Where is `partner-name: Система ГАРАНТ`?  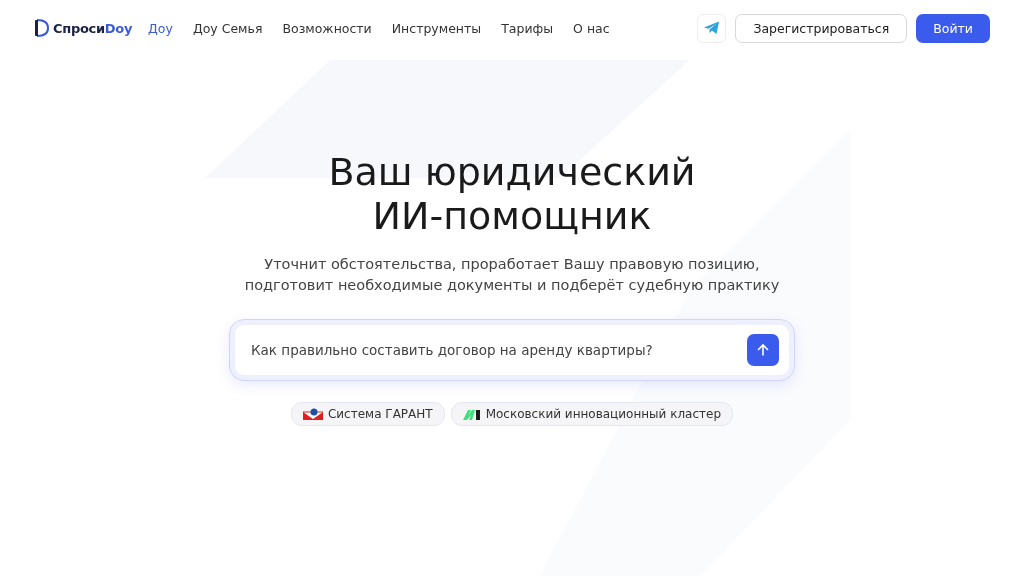
partner-name: Система ГАРАНТ is located at coordinates (380, 414).